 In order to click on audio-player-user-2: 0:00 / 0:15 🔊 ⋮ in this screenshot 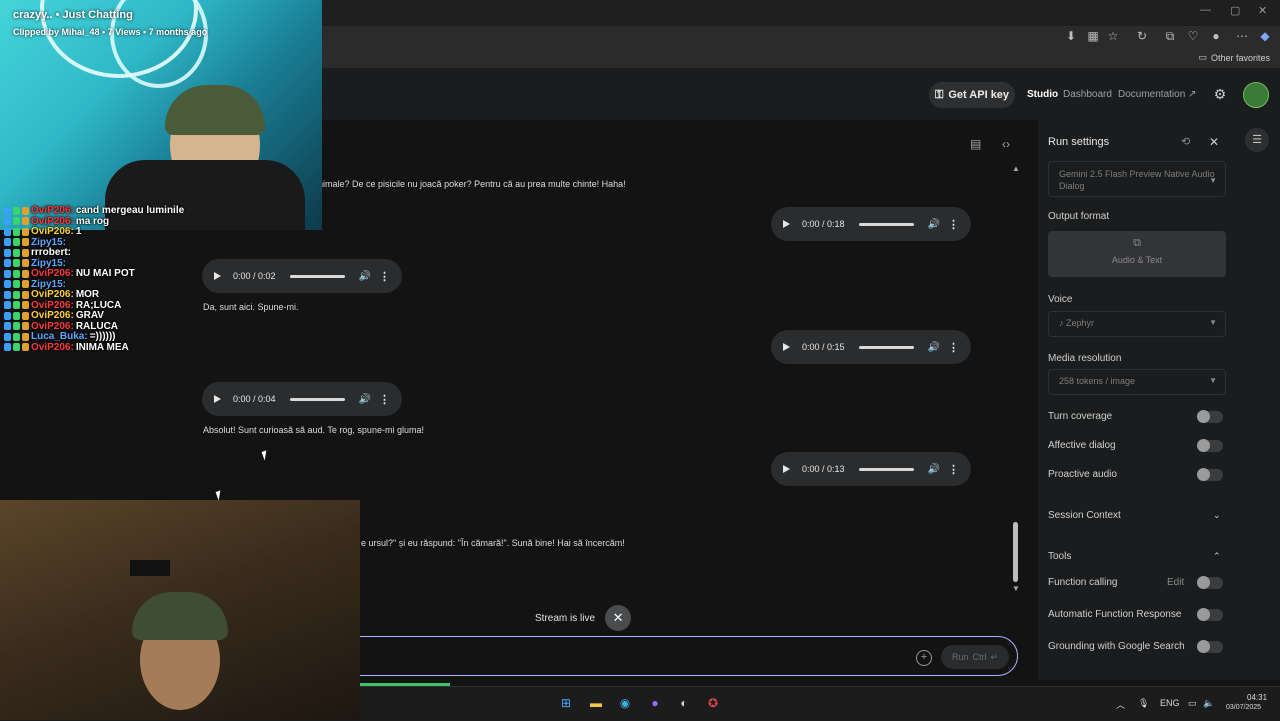, I will do `click(871, 347)`.